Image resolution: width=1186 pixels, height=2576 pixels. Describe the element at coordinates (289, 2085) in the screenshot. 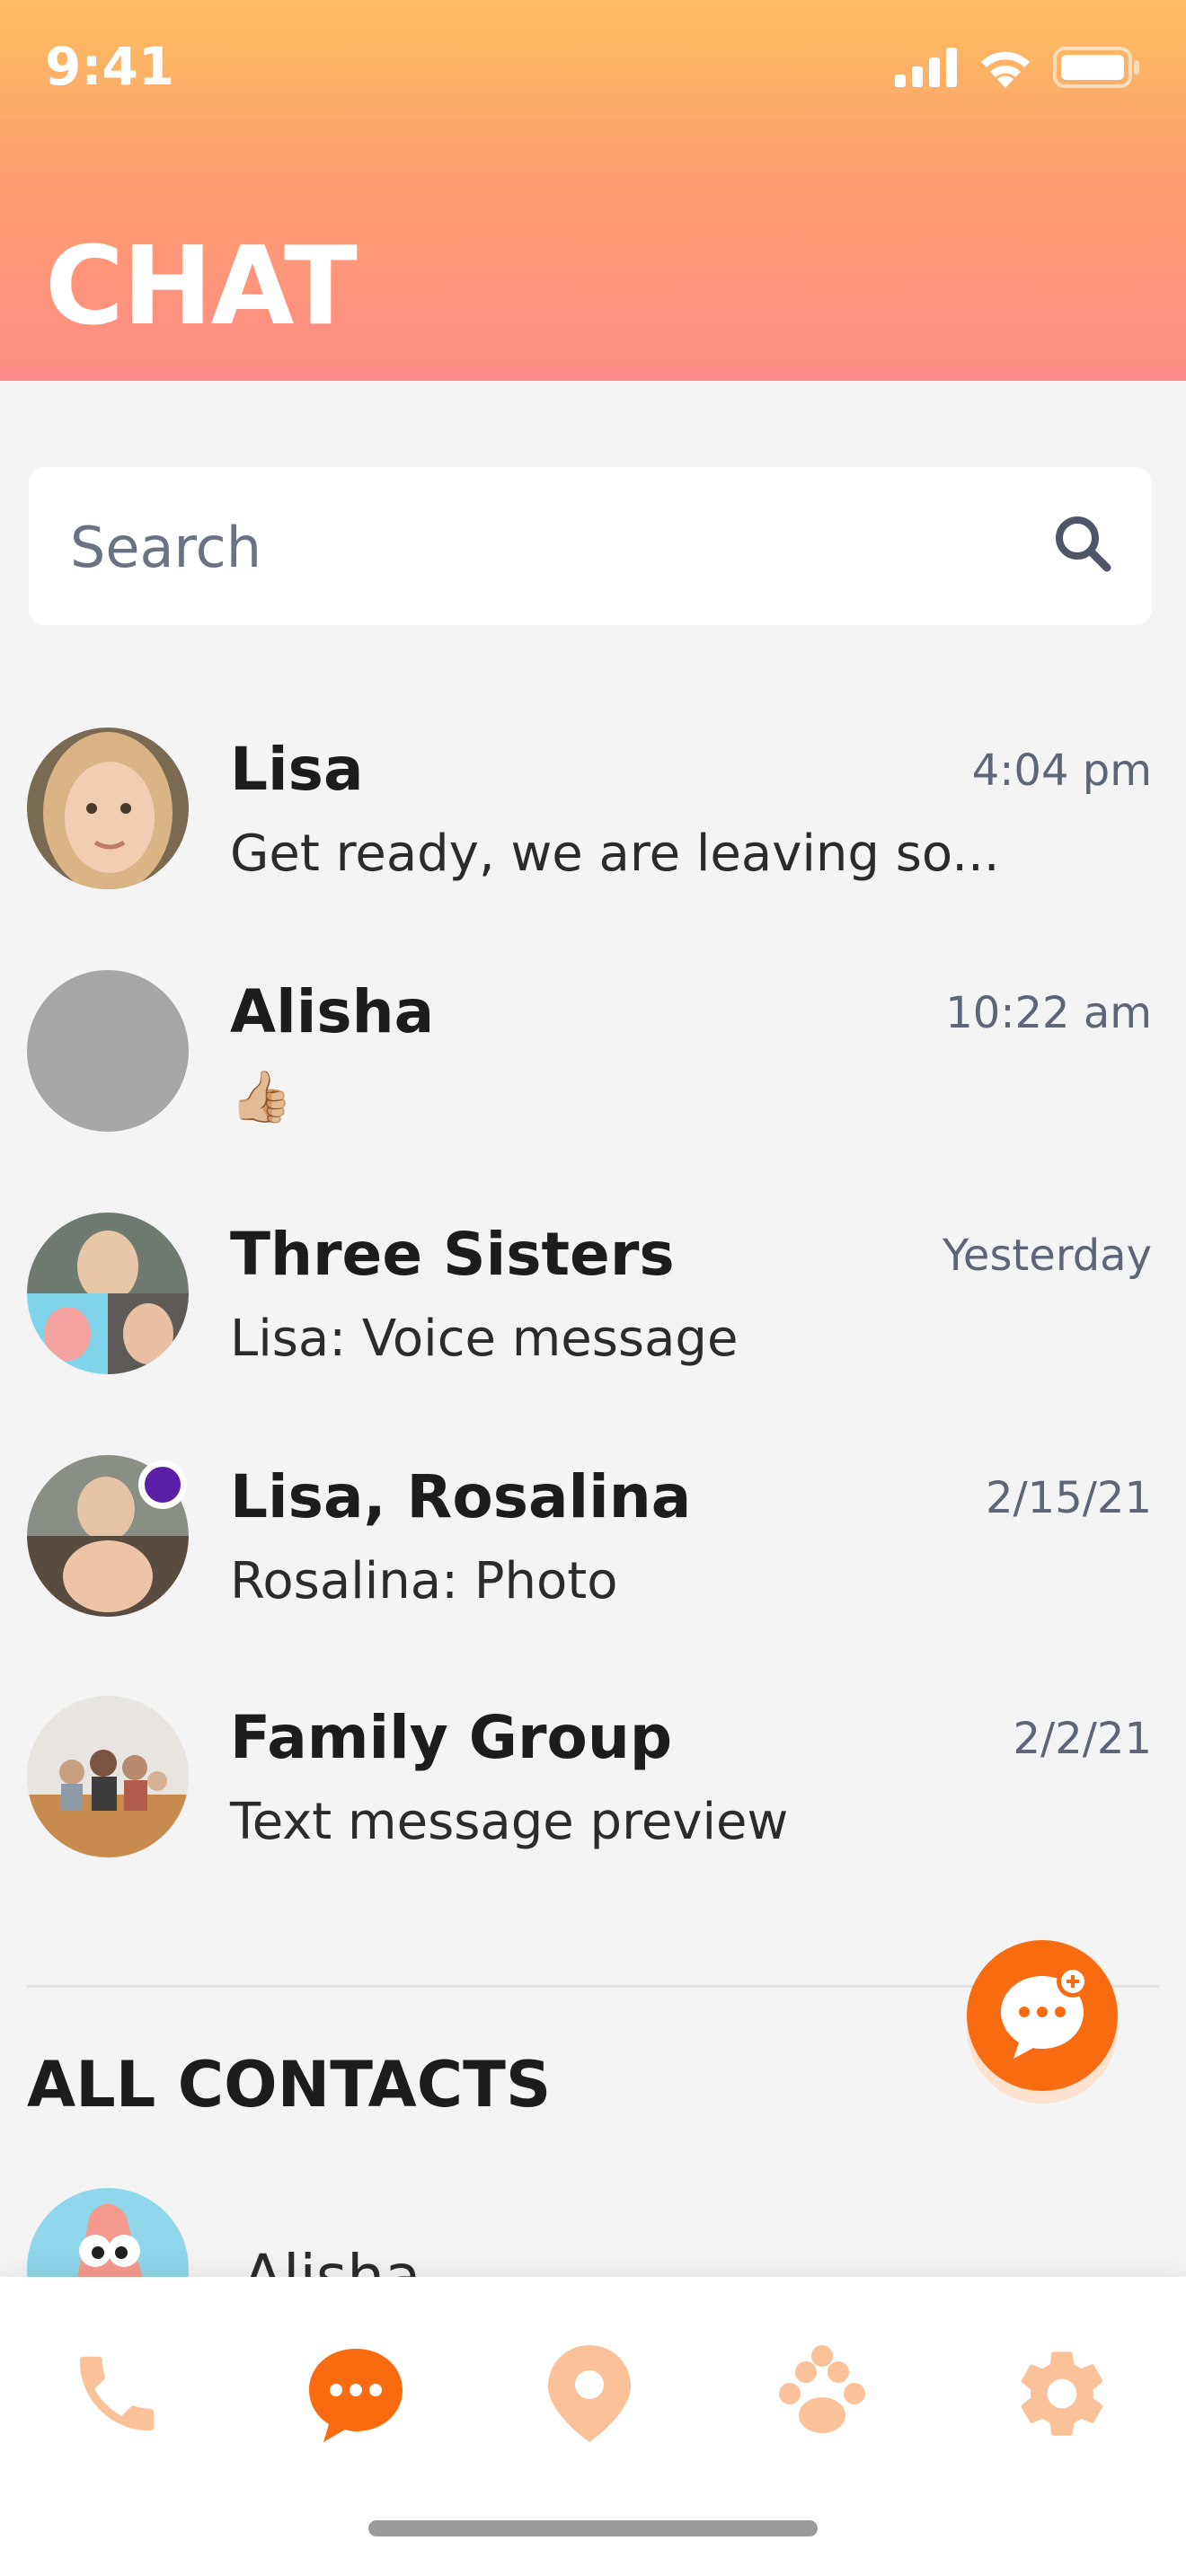

I see `all-contacts-heading: ALL CONTACTS` at that location.